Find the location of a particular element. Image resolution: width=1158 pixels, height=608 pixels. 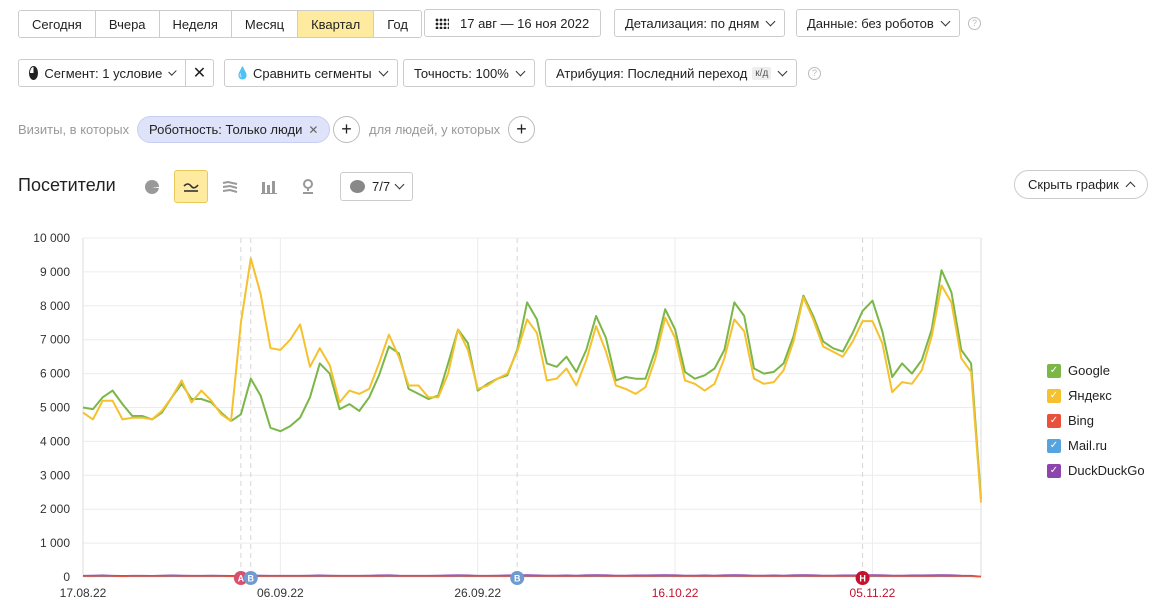

chart-type-bar-button is located at coordinates (269, 186).